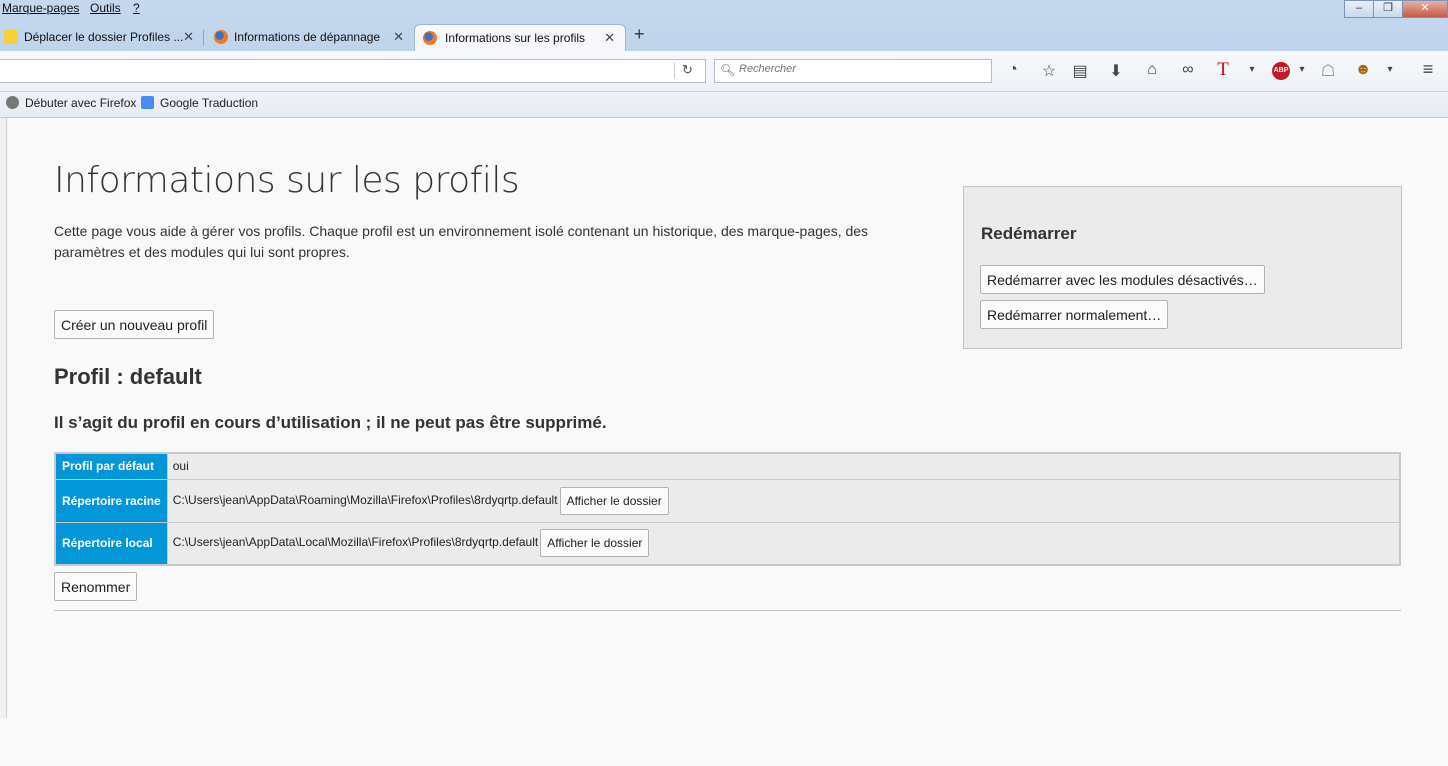 The image size is (1448, 766). Describe the element at coordinates (859, 69) in the screenshot. I see `search-input` at that location.